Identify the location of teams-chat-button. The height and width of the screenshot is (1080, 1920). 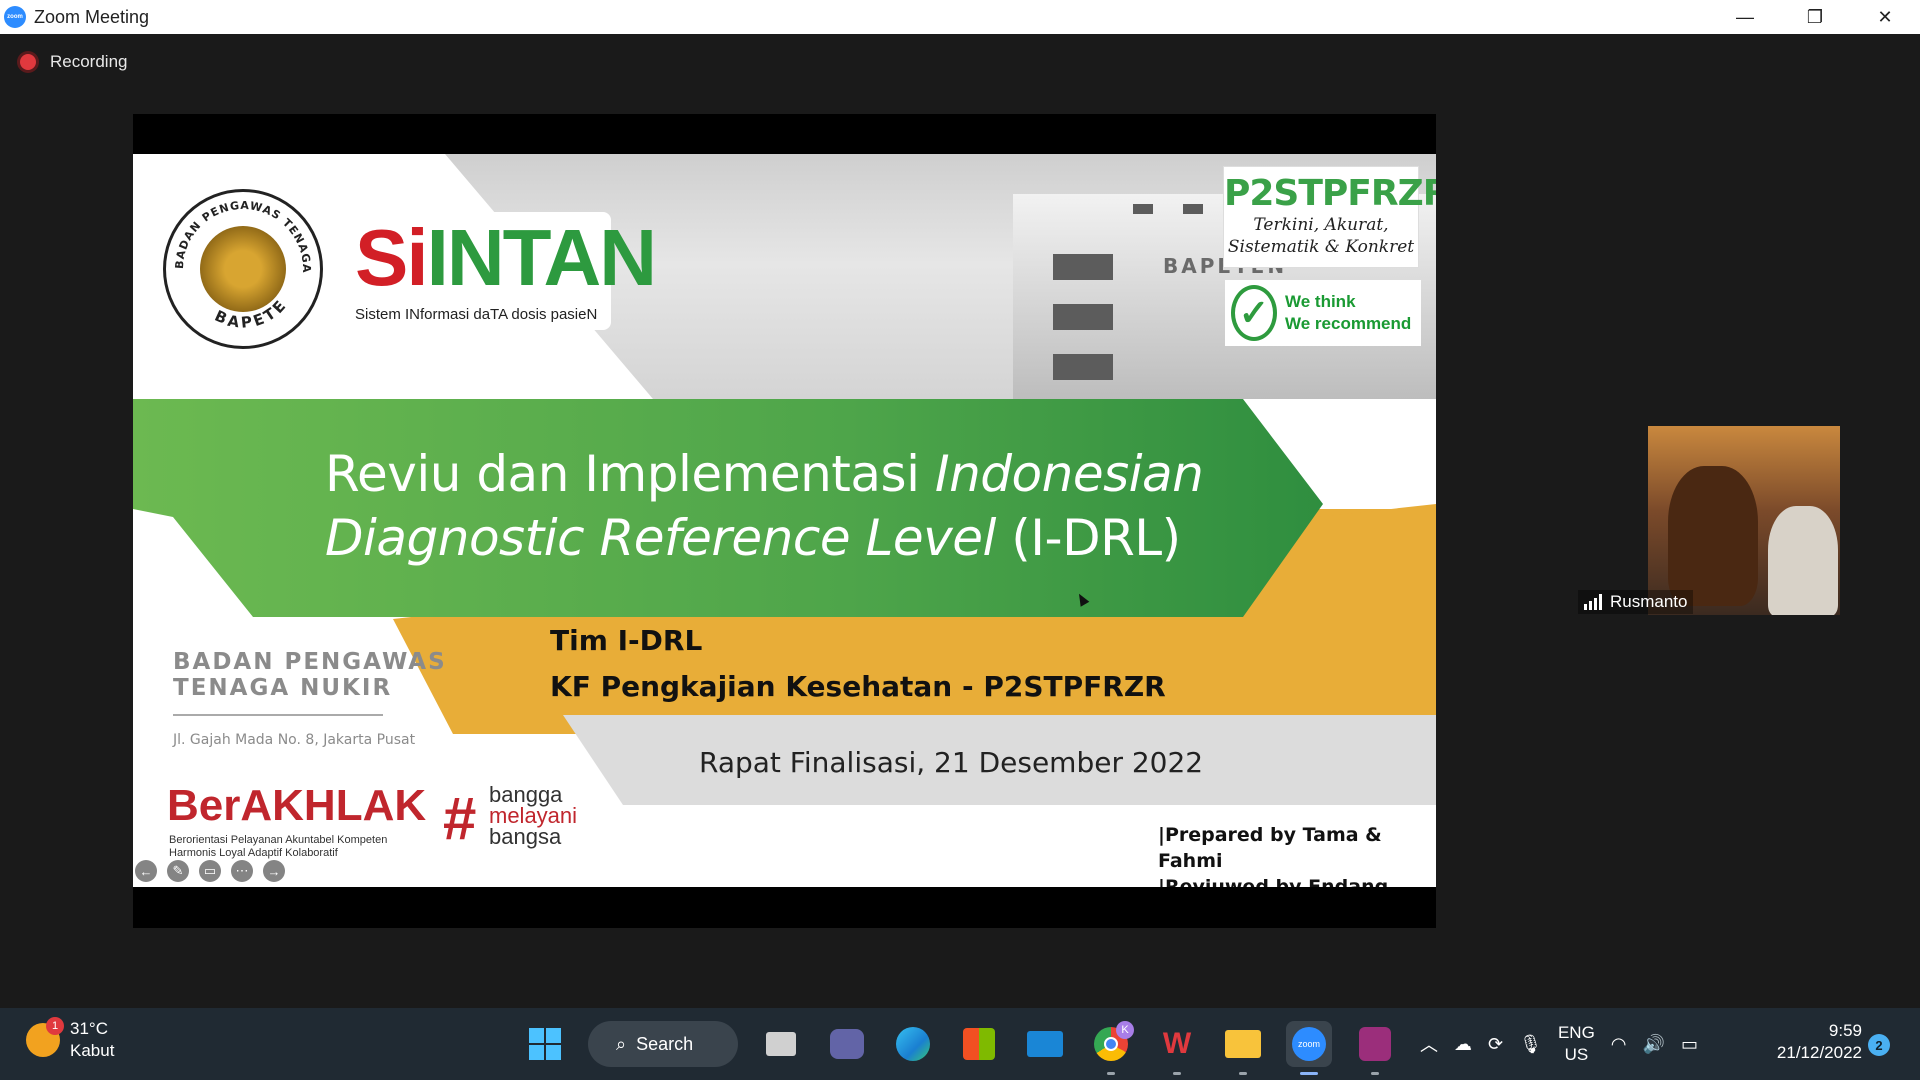
(847, 1044).